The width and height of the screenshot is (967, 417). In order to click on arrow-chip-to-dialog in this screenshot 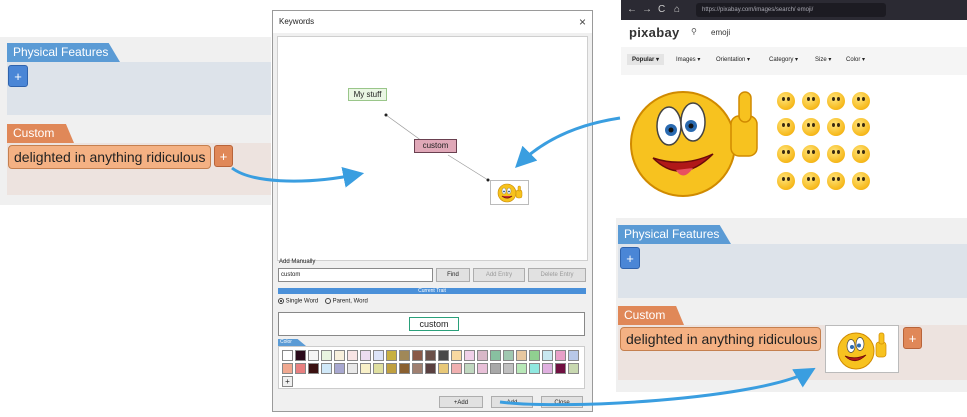, I will do `click(298, 177)`.